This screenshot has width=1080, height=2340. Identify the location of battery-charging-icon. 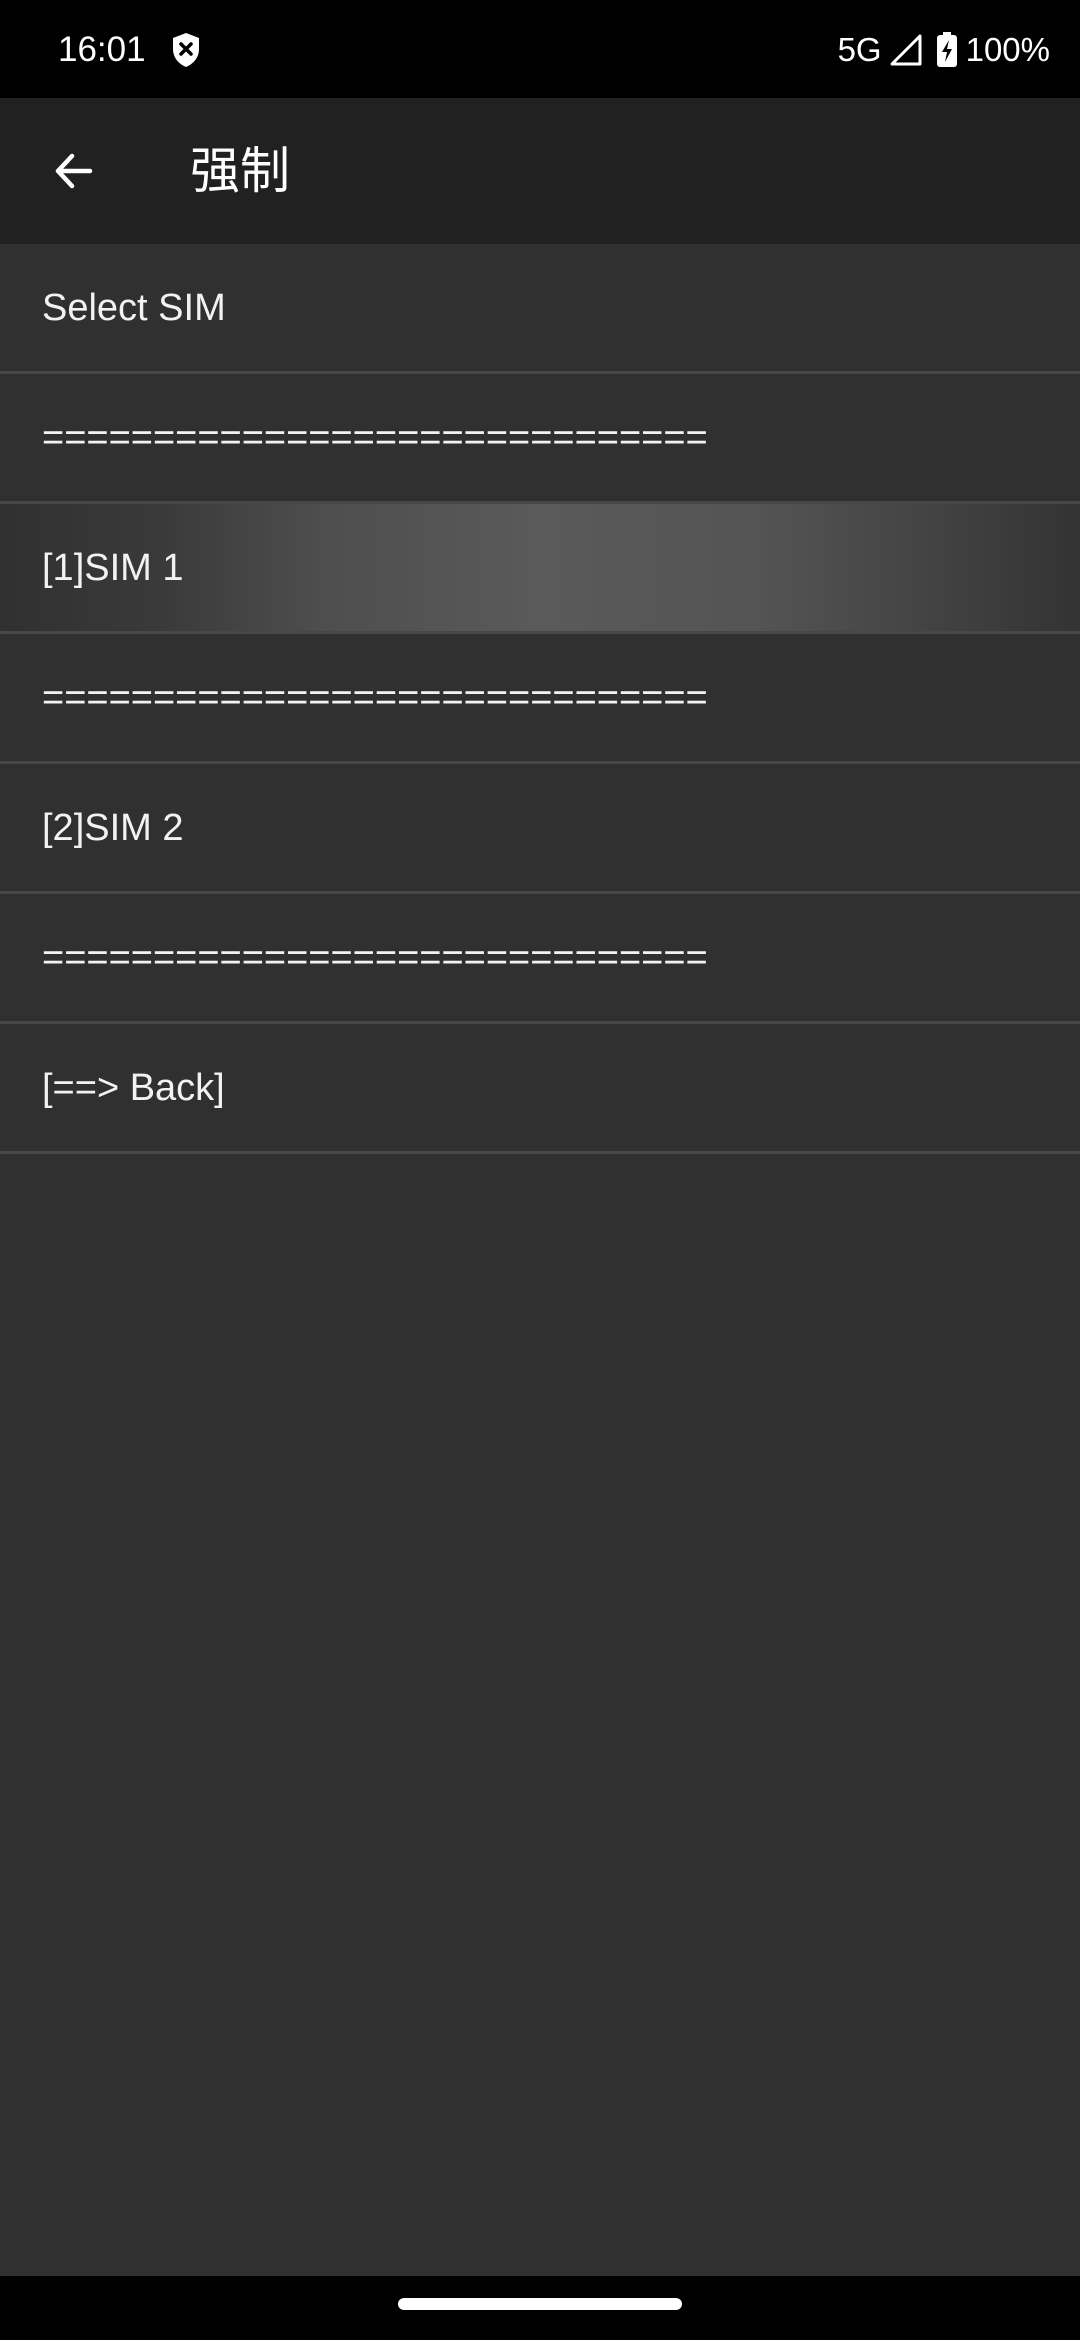
(946, 49).